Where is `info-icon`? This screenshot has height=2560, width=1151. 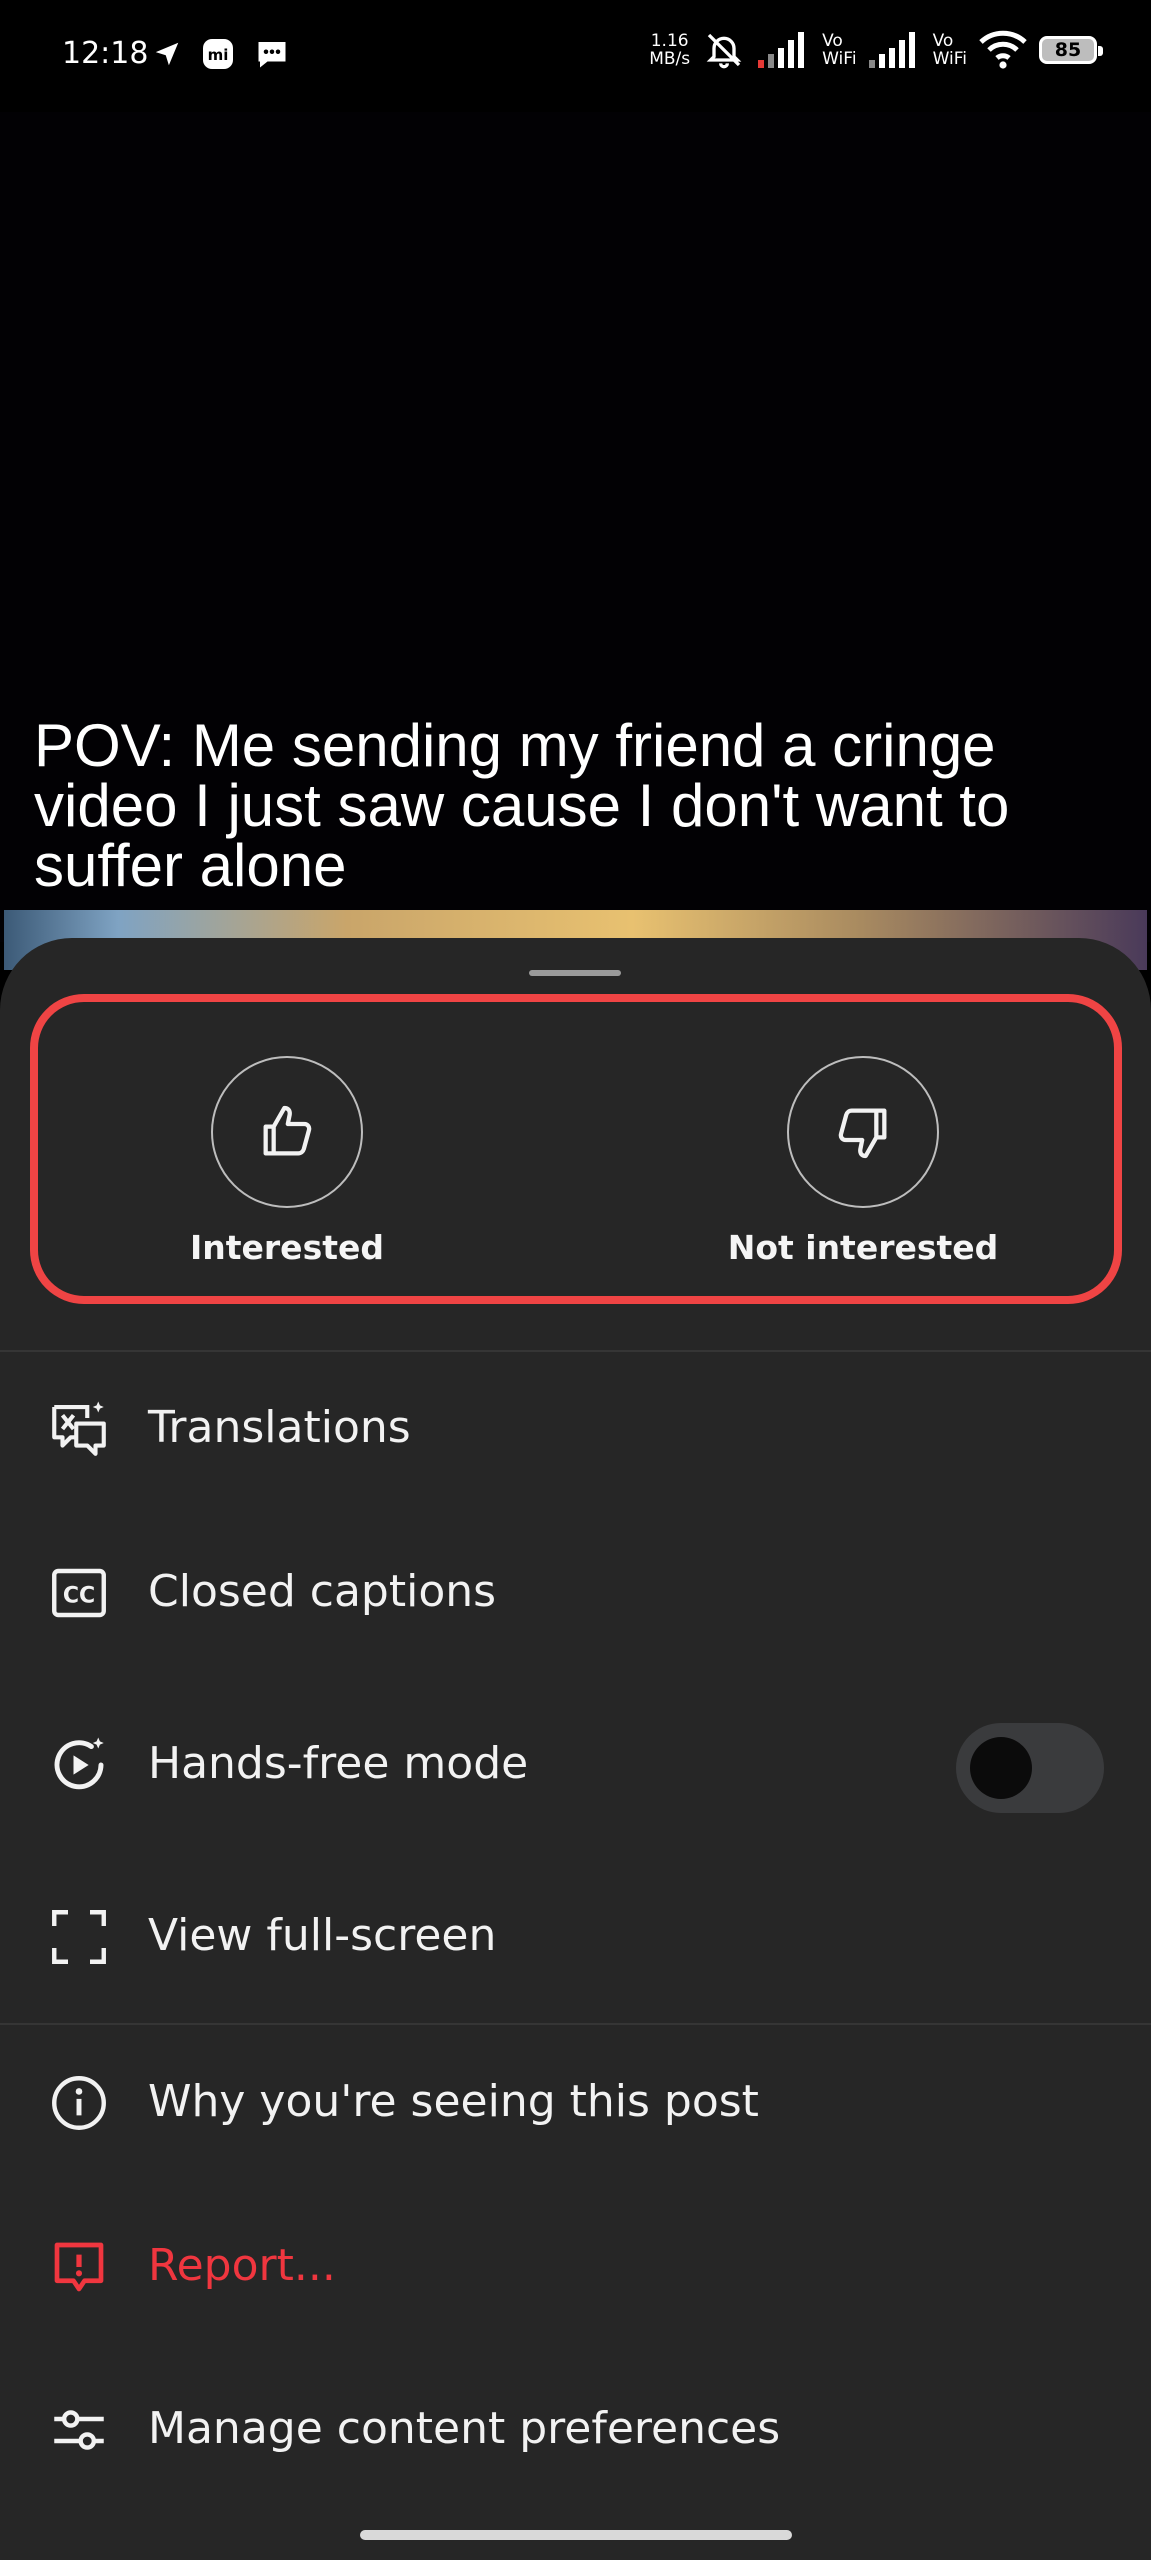 info-icon is located at coordinates (79, 2103).